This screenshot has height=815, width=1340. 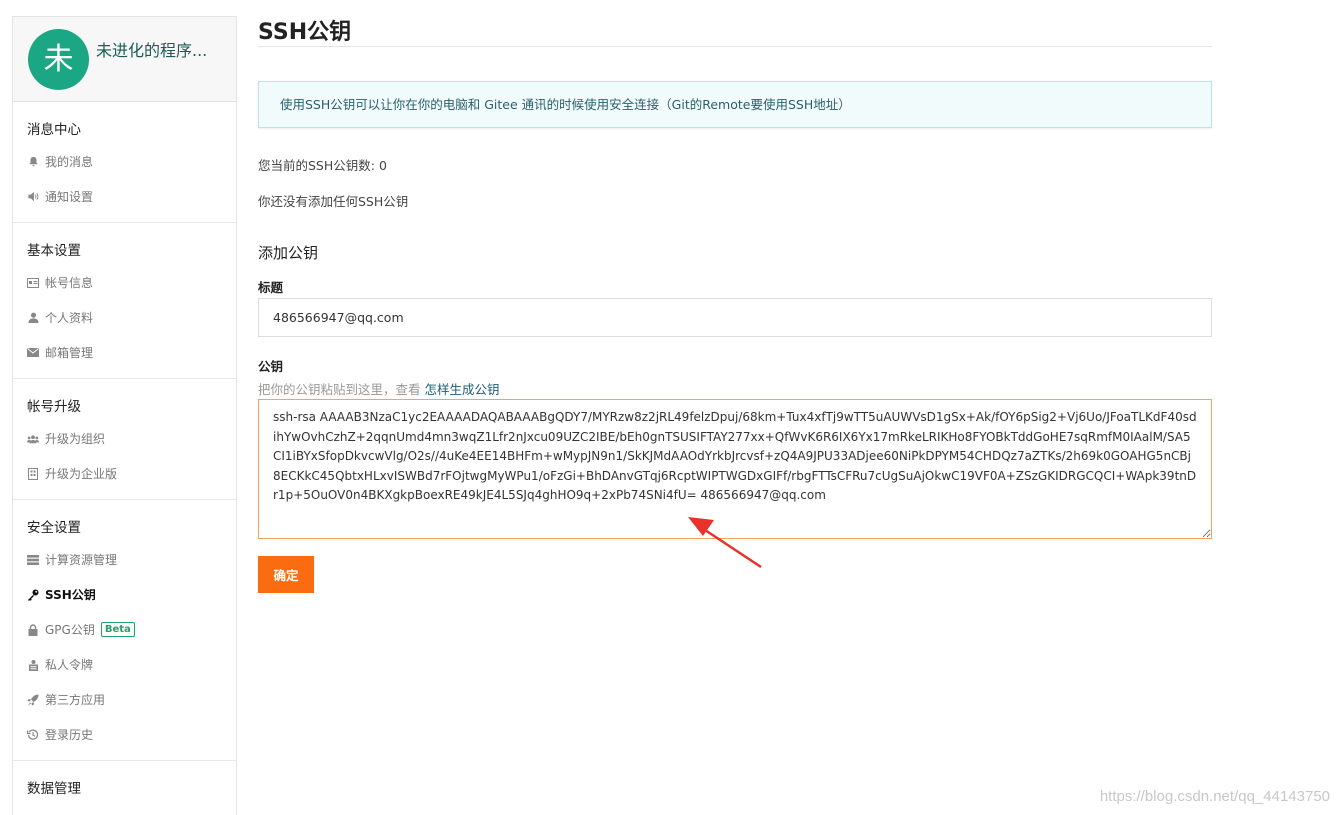 I want to click on arrow-shaft, so click(x=731, y=547).